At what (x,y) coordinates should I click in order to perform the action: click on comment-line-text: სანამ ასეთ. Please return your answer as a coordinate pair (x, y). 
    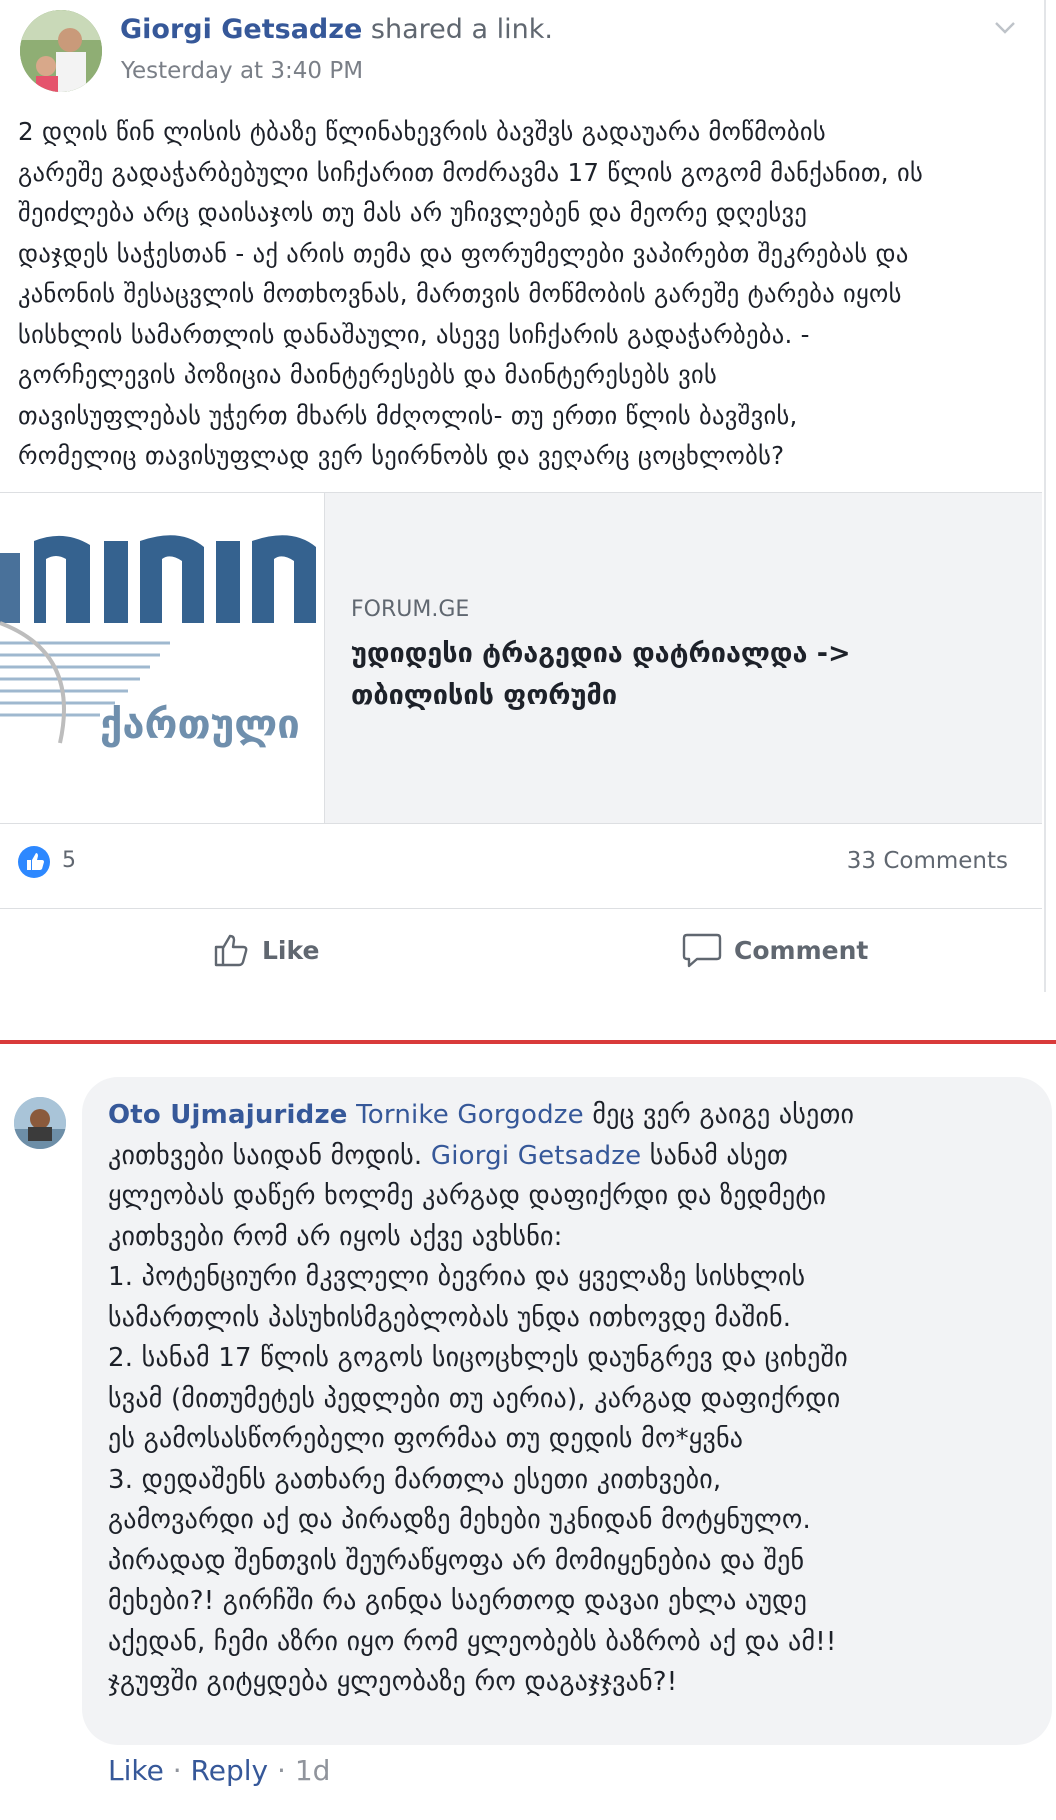
    Looking at the image, I should click on (715, 1155).